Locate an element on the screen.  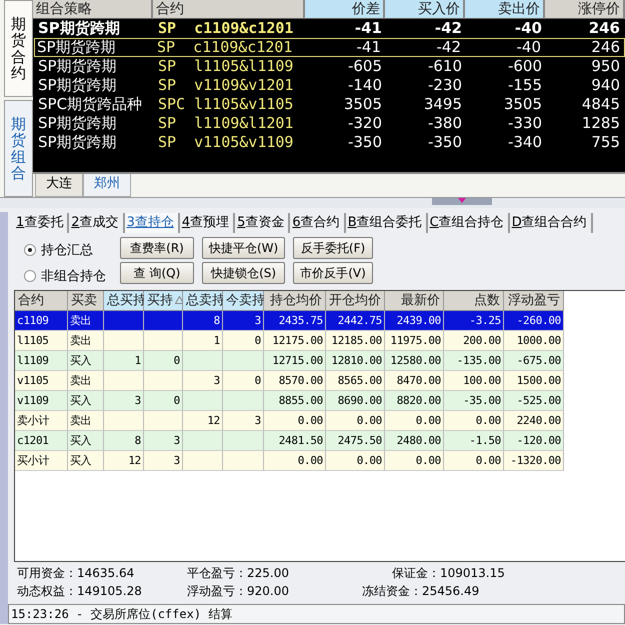
summary-text: 浮动盈亏：920.00 is located at coordinates (238, 591).